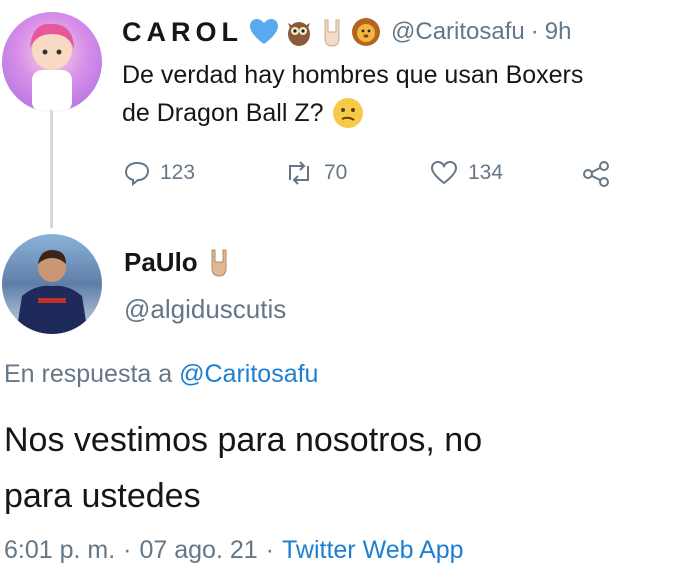  What do you see at coordinates (299, 173) in the screenshot?
I see `retweet-icon` at bounding box center [299, 173].